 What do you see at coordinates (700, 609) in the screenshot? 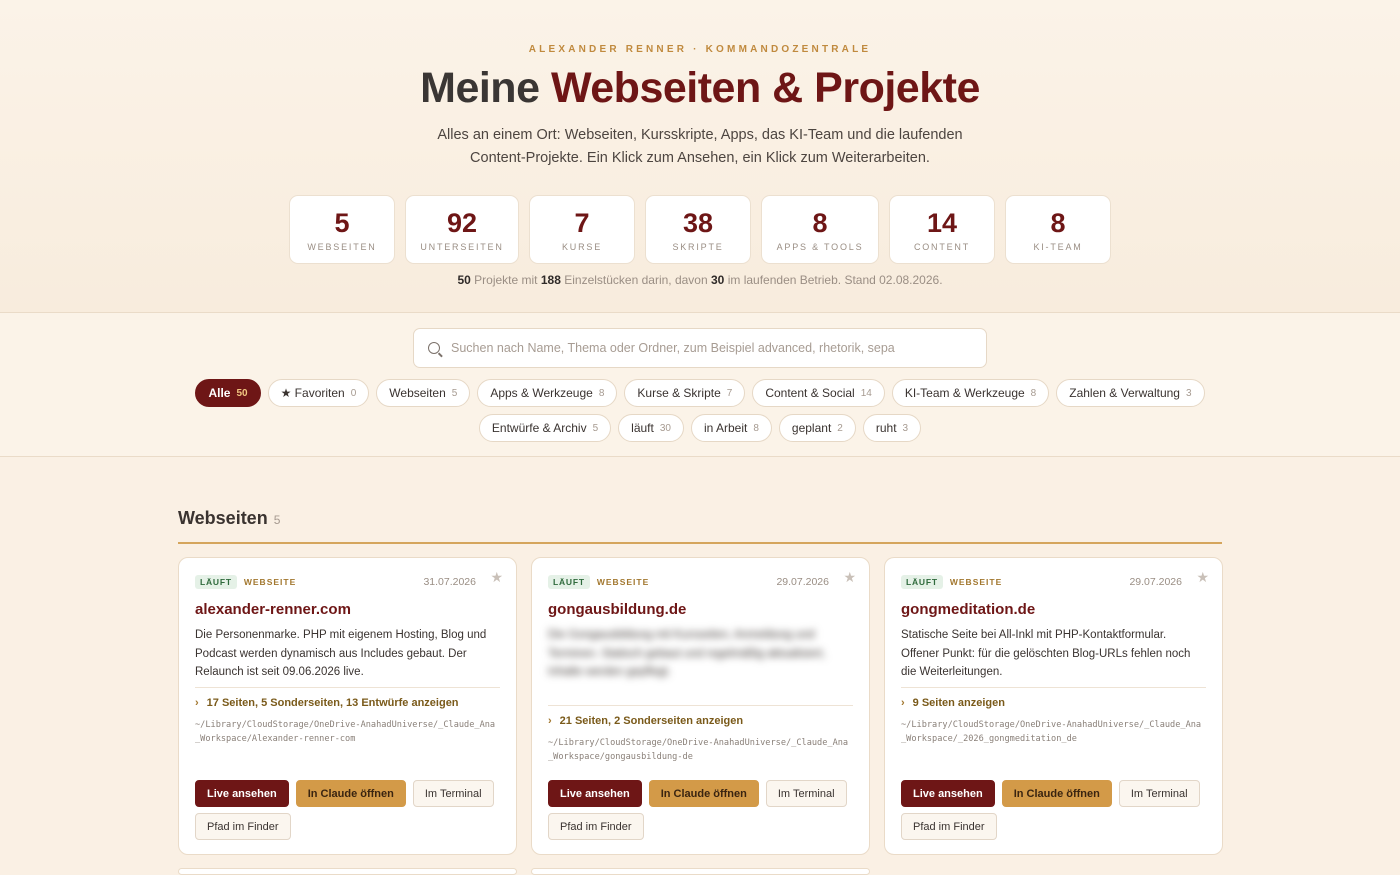
I see `card-title: gongausbildung.de` at bounding box center [700, 609].